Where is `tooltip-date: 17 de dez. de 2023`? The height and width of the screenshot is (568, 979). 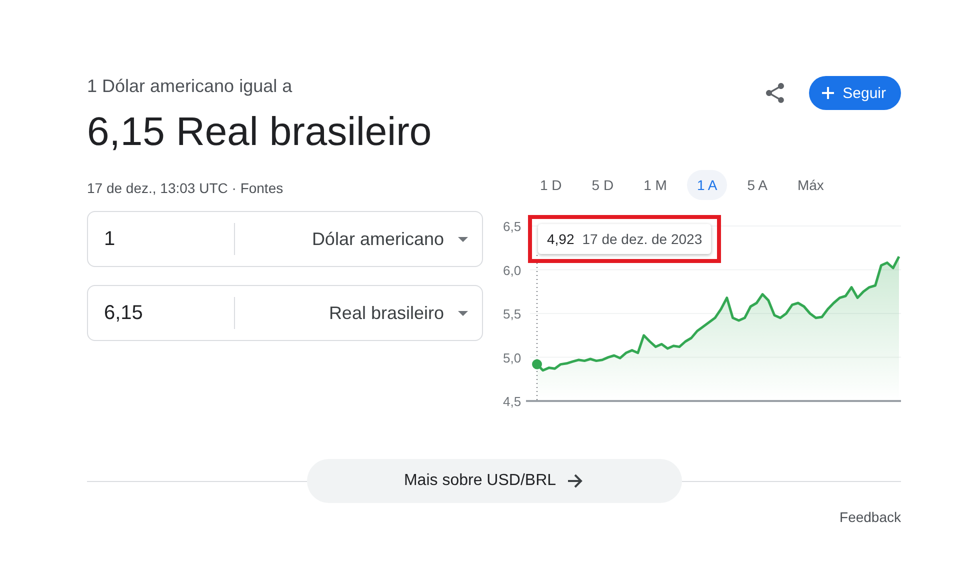
tooltip-date: 17 de dez. de 2023 is located at coordinates (642, 239).